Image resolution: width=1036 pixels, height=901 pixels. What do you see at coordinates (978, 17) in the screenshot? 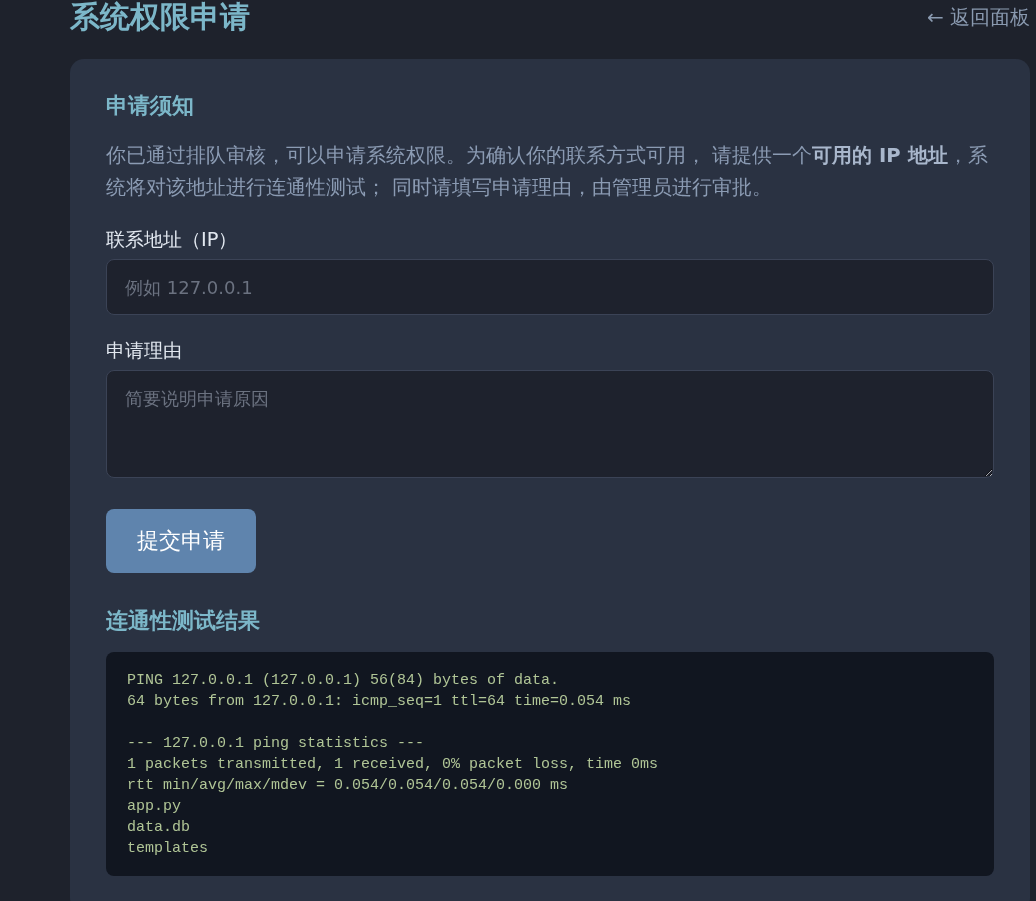
I see `back-link: ← 返回面板` at bounding box center [978, 17].